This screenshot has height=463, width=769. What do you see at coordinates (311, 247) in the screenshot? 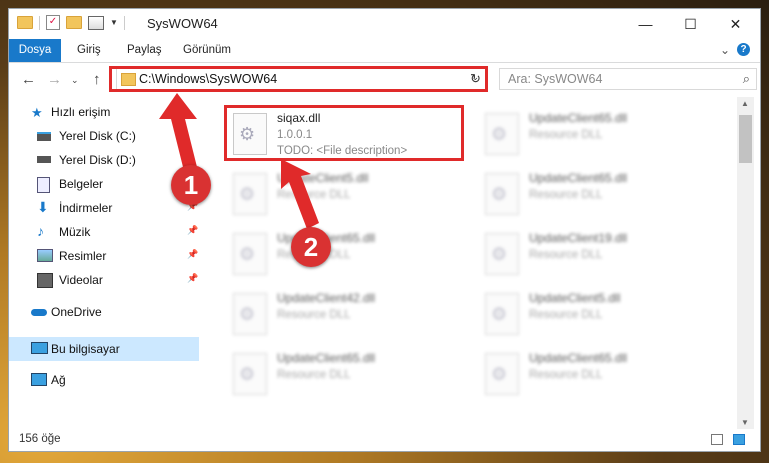
I see `step-badge-2: 2` at bounding box center [311, 247].